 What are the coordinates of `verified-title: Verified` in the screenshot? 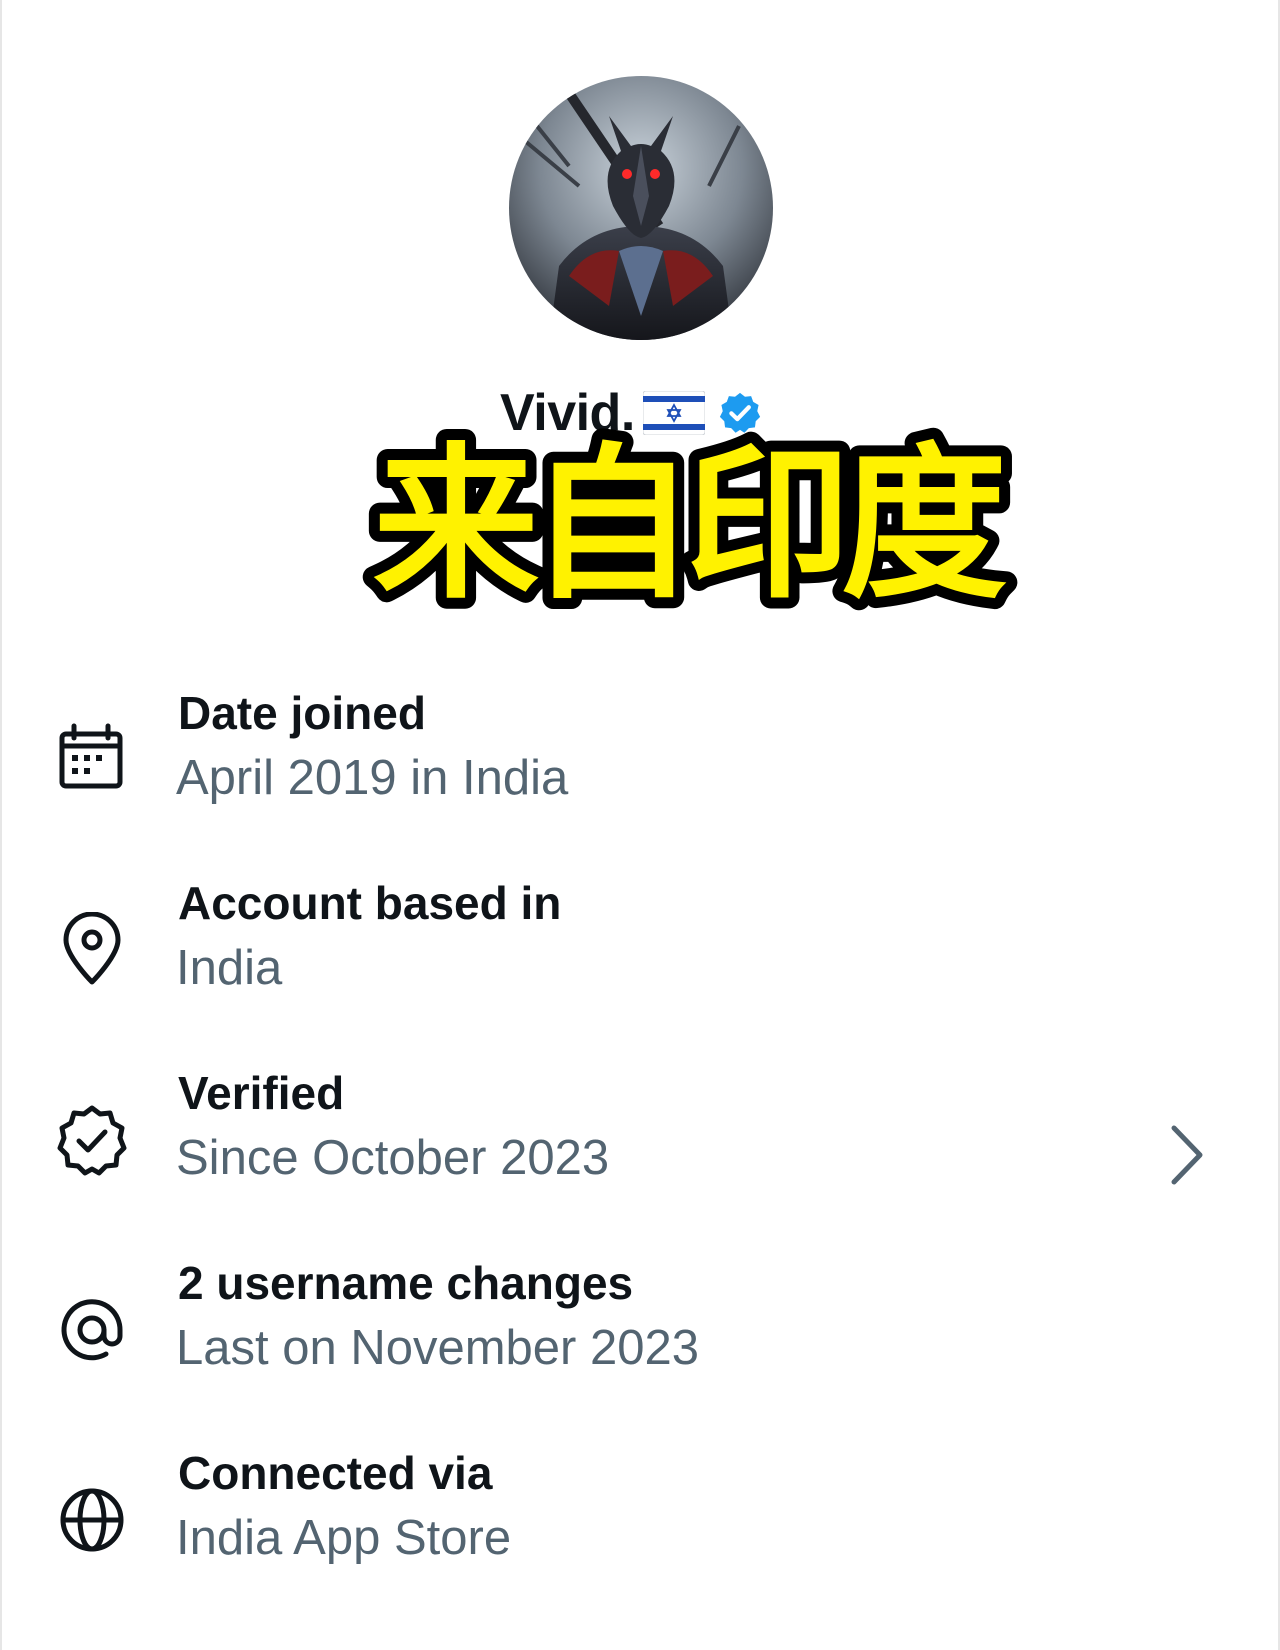 It's located at (261, 1093).